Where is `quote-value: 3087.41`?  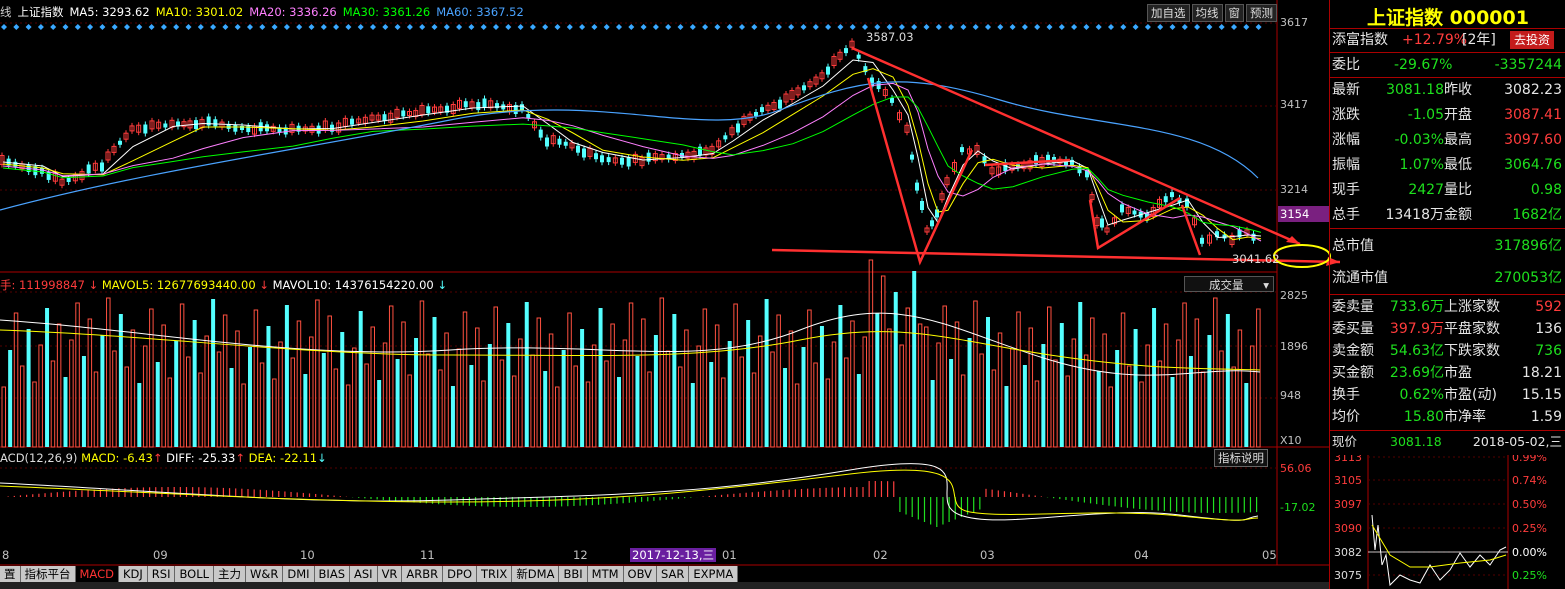 quote-value: 3087.41 is located at coordinates (1533, 115).